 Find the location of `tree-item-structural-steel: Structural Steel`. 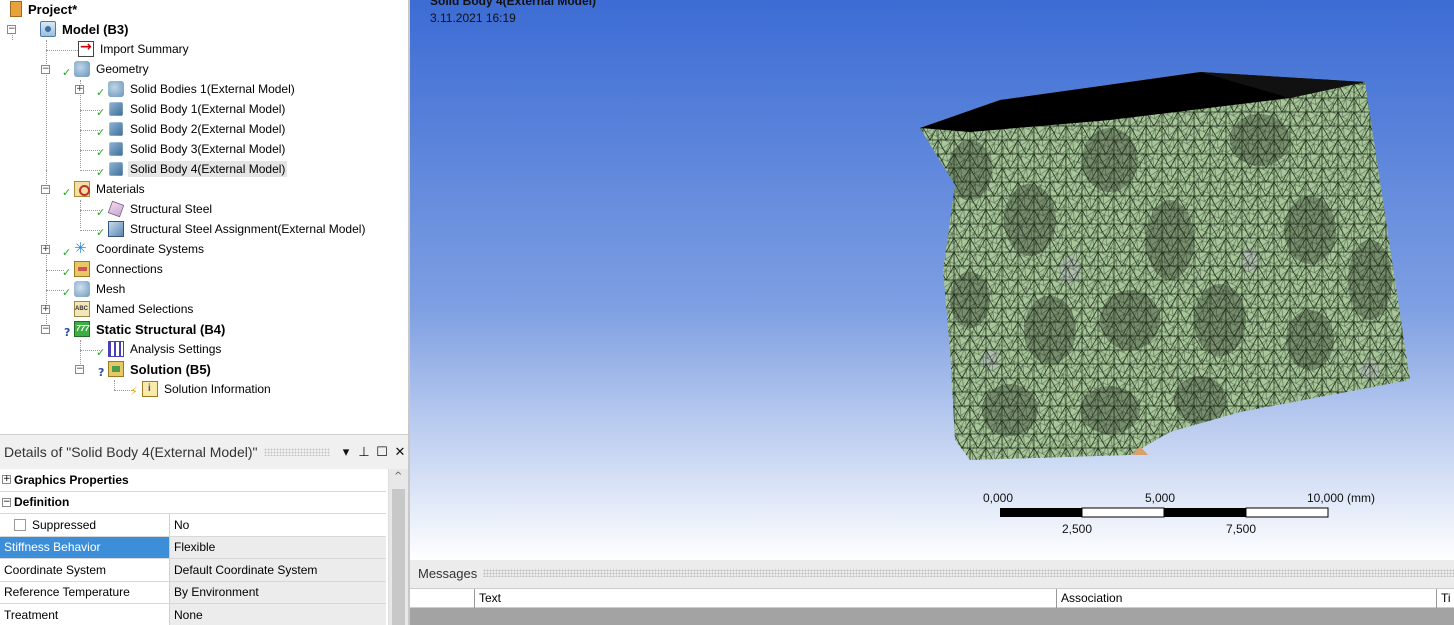

tree-item-structural-steel: Structural Steel is located at coordinates (160, 209).